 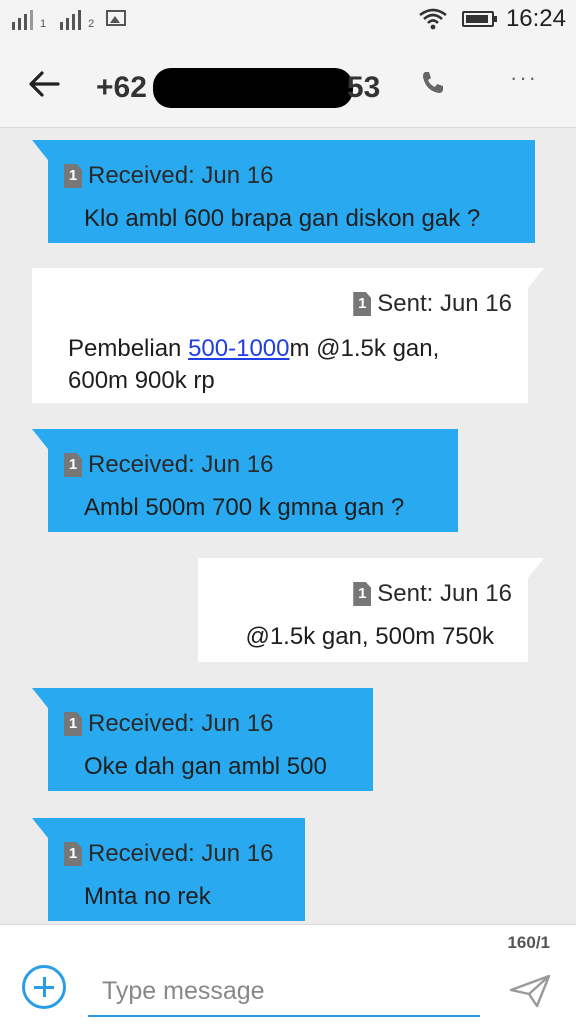 What do you see at coordinates (202, 739) in the screenshot?
I see `message-received: 1 Received: Jun 16 Oke dah gan ambl 500` at bounding box center [202, 739].